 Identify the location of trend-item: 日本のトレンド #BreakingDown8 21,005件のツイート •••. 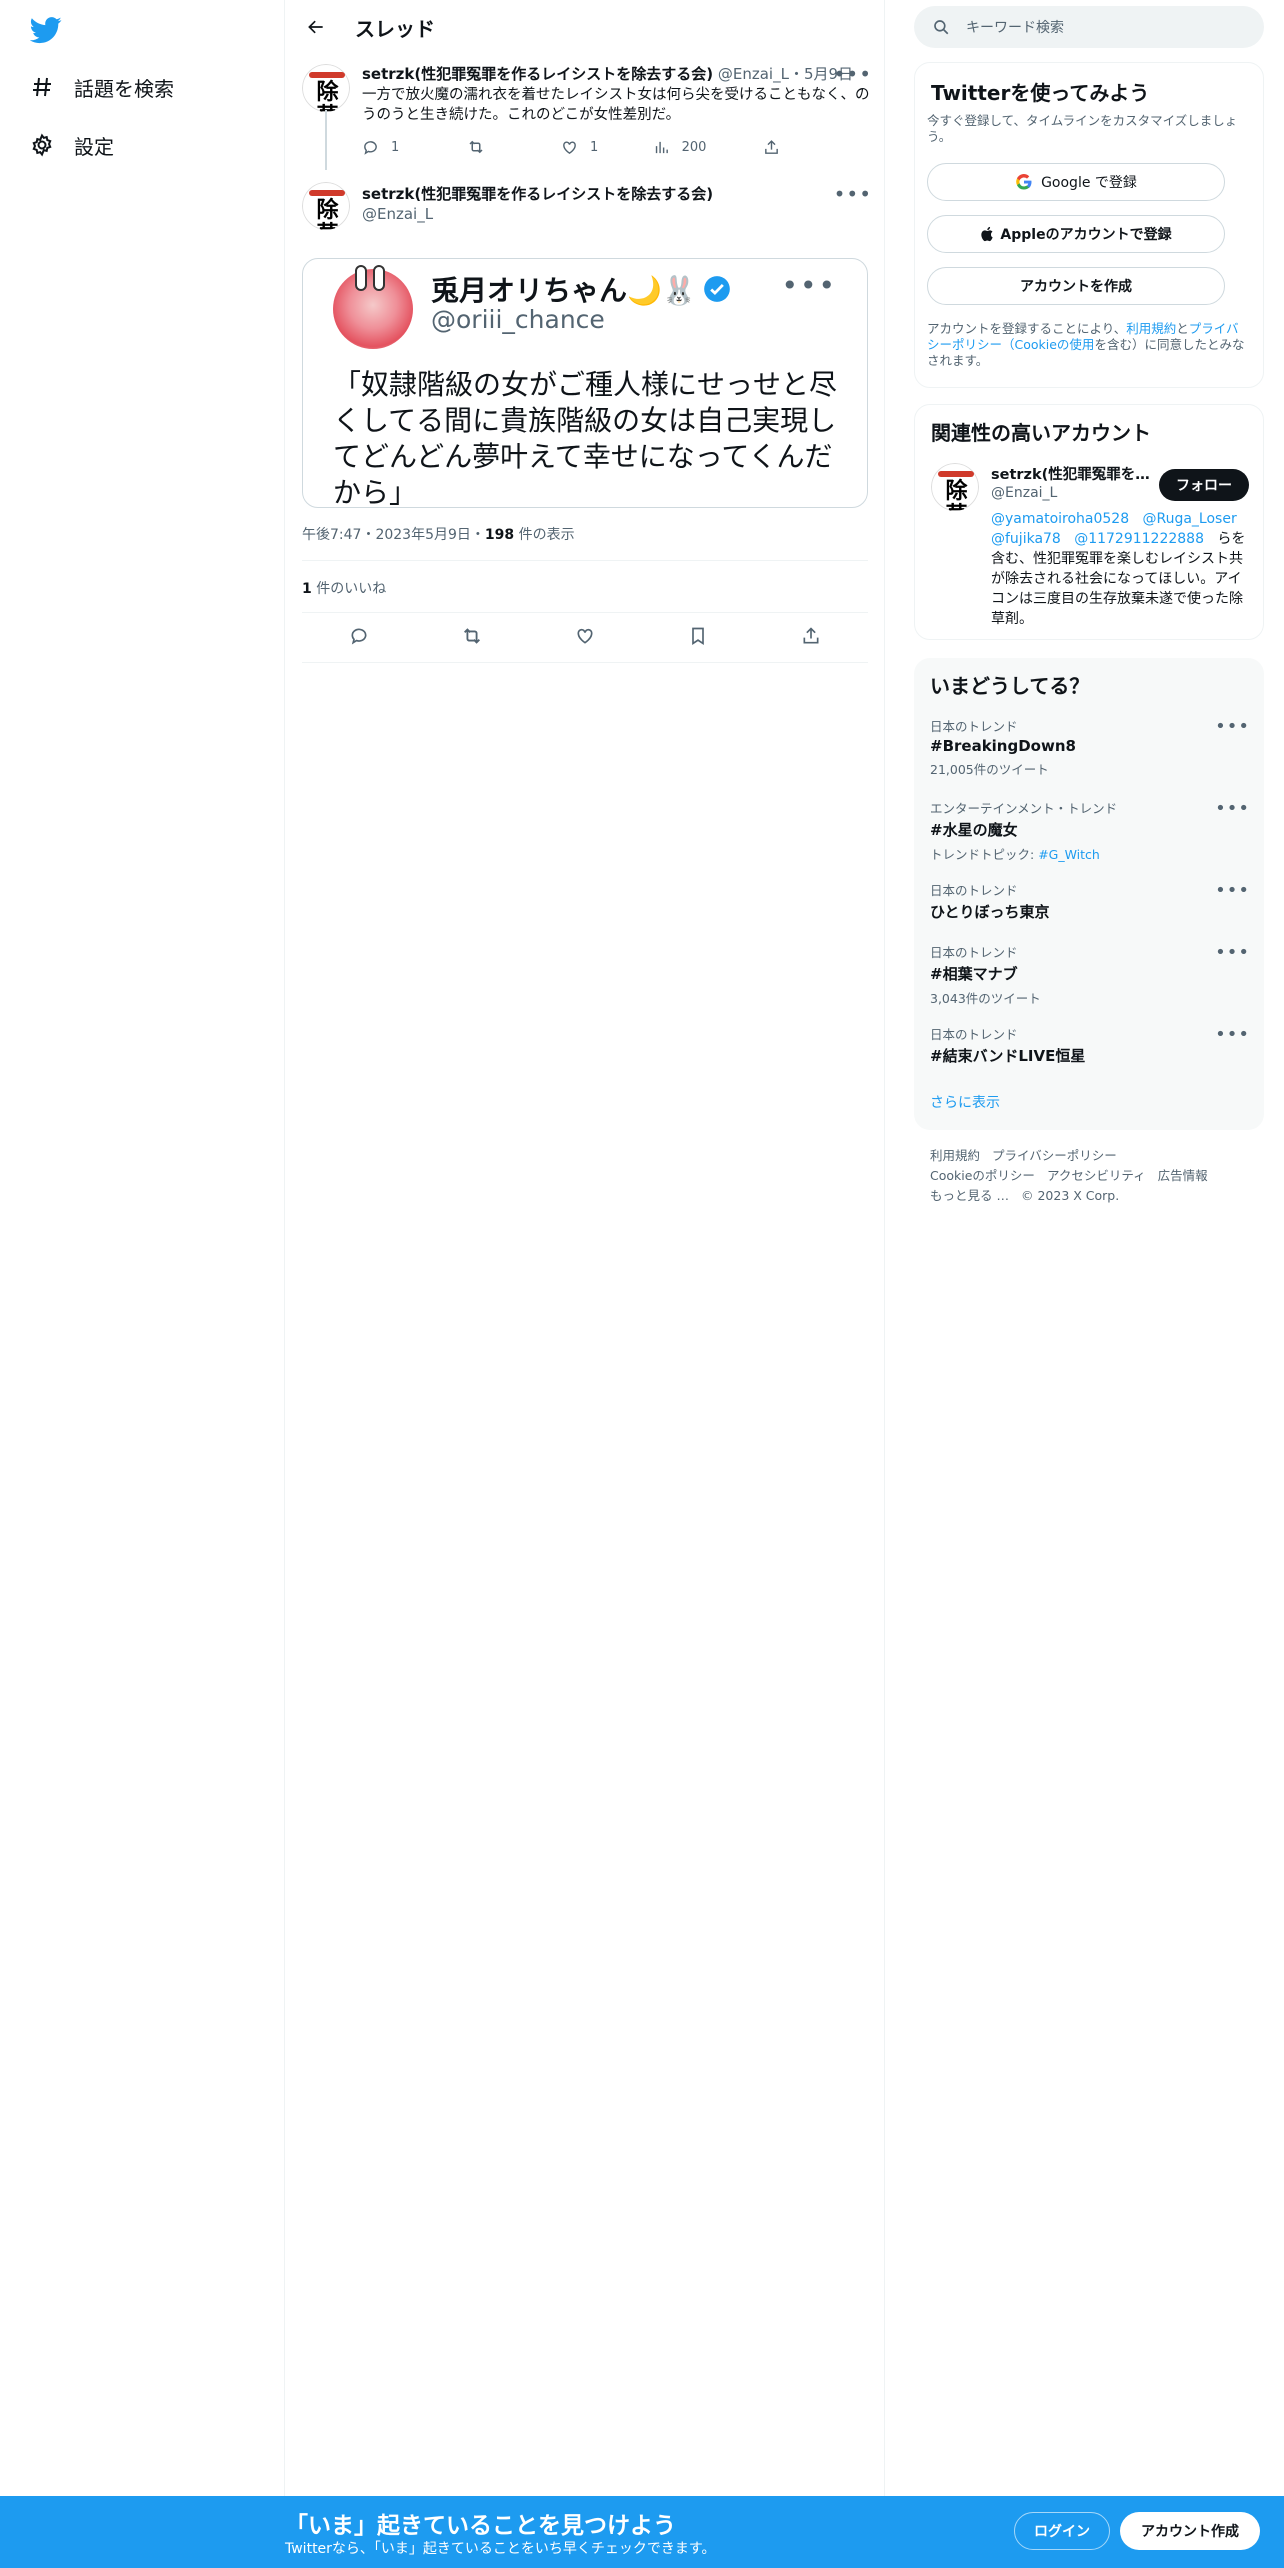
(1090, 747).